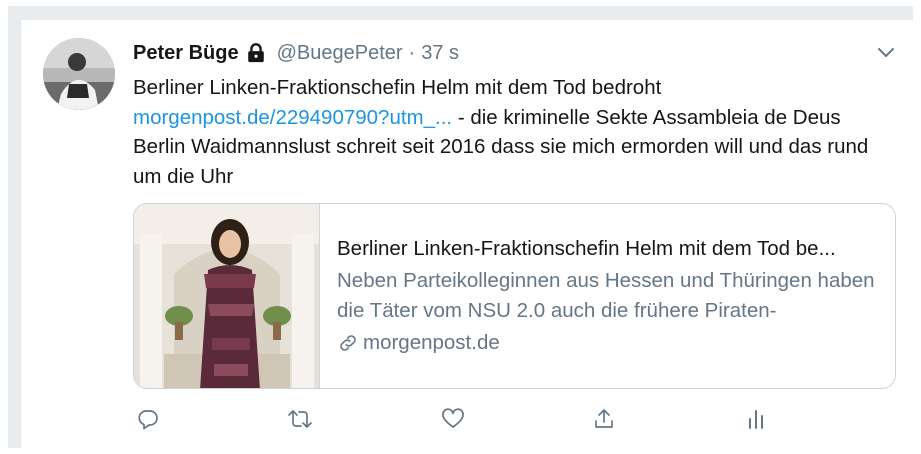 This screenshot has height=454, width=921. Describe the element at coordinates (348, 343) in the screenshot. I see `link-icon` at that location.